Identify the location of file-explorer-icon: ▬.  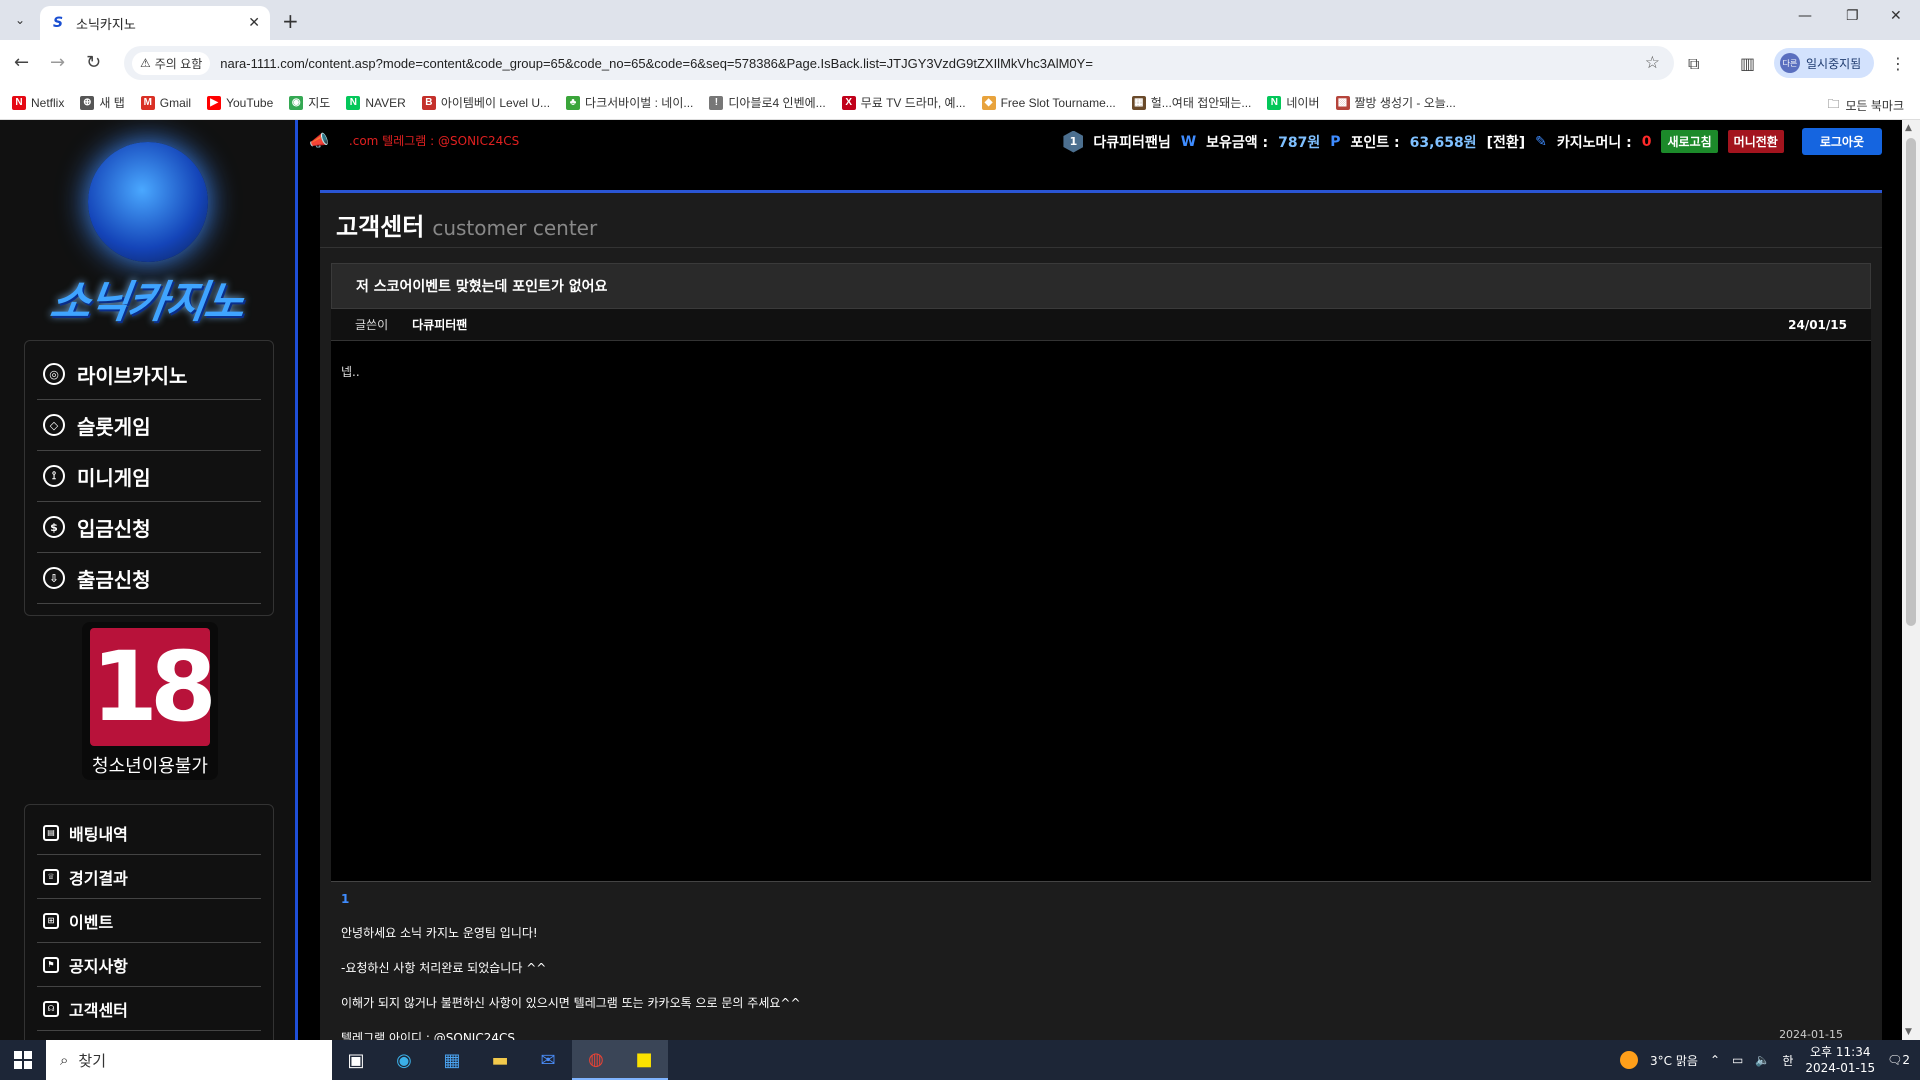
(500, 1060).